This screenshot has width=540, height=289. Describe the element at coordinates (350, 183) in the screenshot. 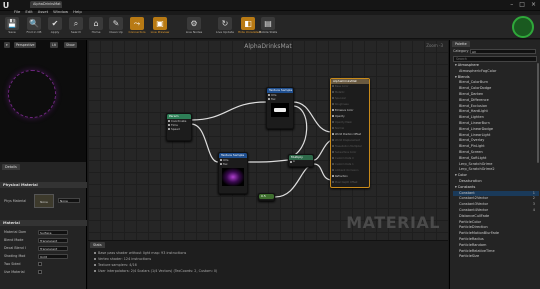

I see `result-pin: Pixel Depth Offset` at that location.